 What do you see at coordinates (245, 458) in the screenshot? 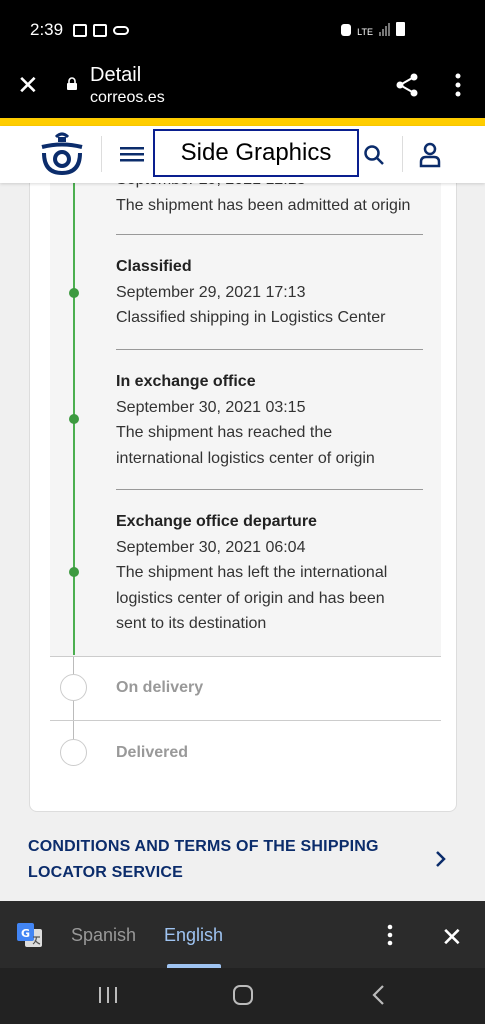
I see `event-description: international logistics center of origin` at bounding box center [245, 458].